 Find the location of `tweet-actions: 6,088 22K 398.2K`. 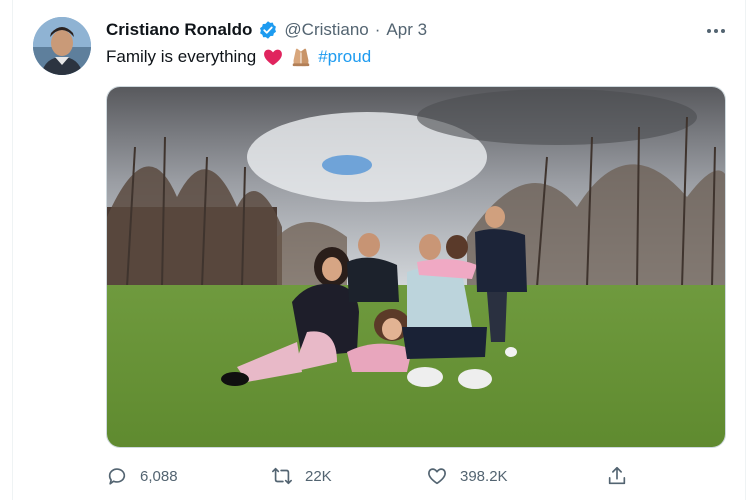

tweet-actions: 6,088 22K 398.2K is located at coordinates (371, 476).